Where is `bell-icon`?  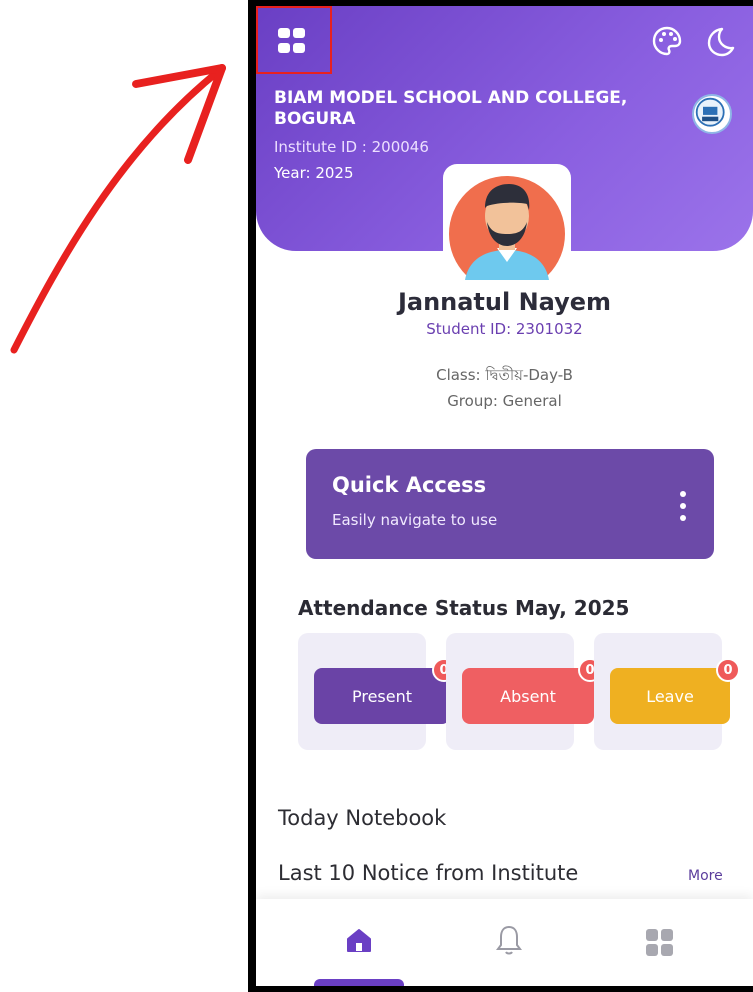 bell-icon is located at coordinates (509, 940).